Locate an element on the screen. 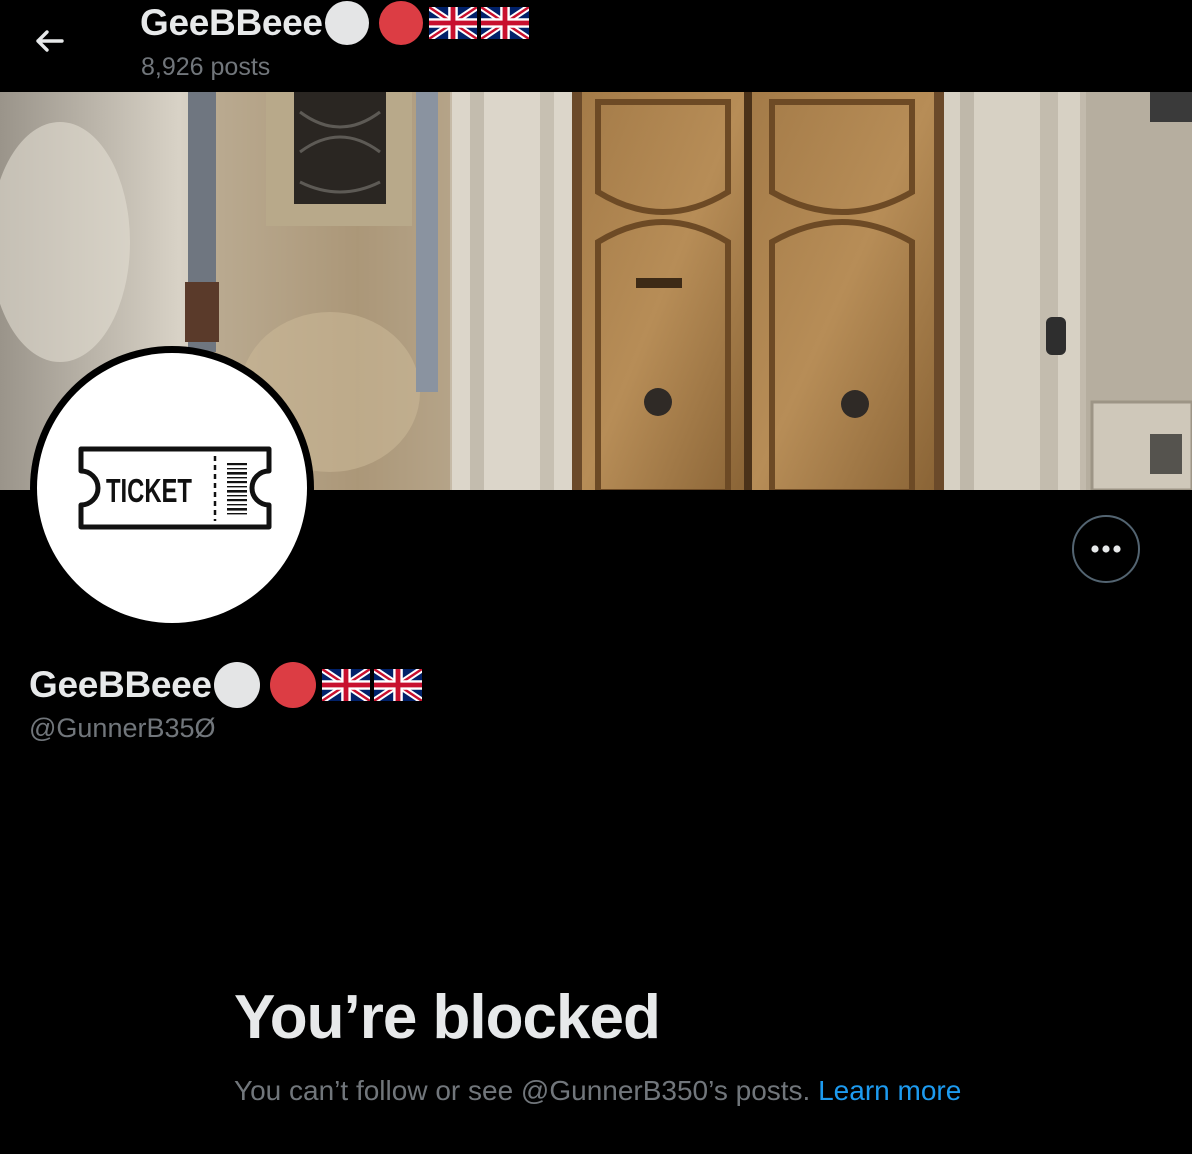  ticket-icon: TICKET is located at coordinates (175, 488).